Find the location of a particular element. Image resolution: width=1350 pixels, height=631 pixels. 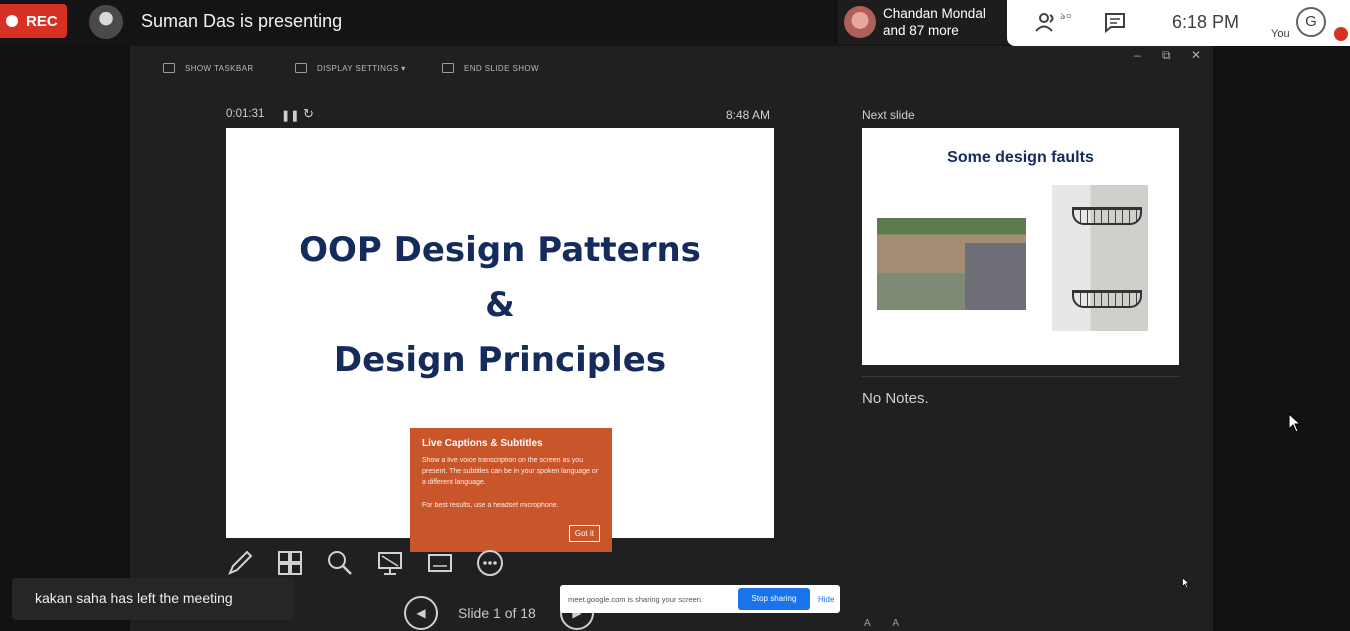

recording-label: REC is located at coordinates (42, 21).